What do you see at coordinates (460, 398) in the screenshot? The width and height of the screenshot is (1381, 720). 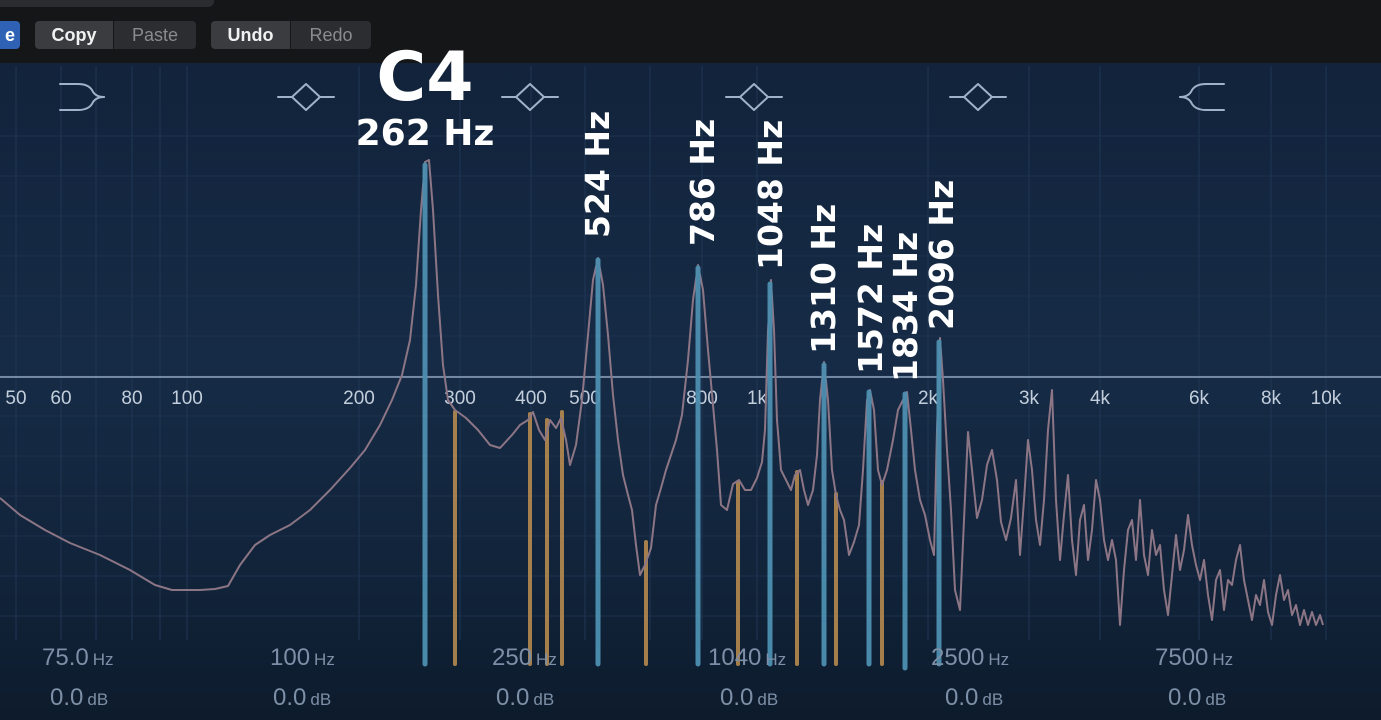 I see `freq-tick-label: 300` at bounding box center [460, 398].